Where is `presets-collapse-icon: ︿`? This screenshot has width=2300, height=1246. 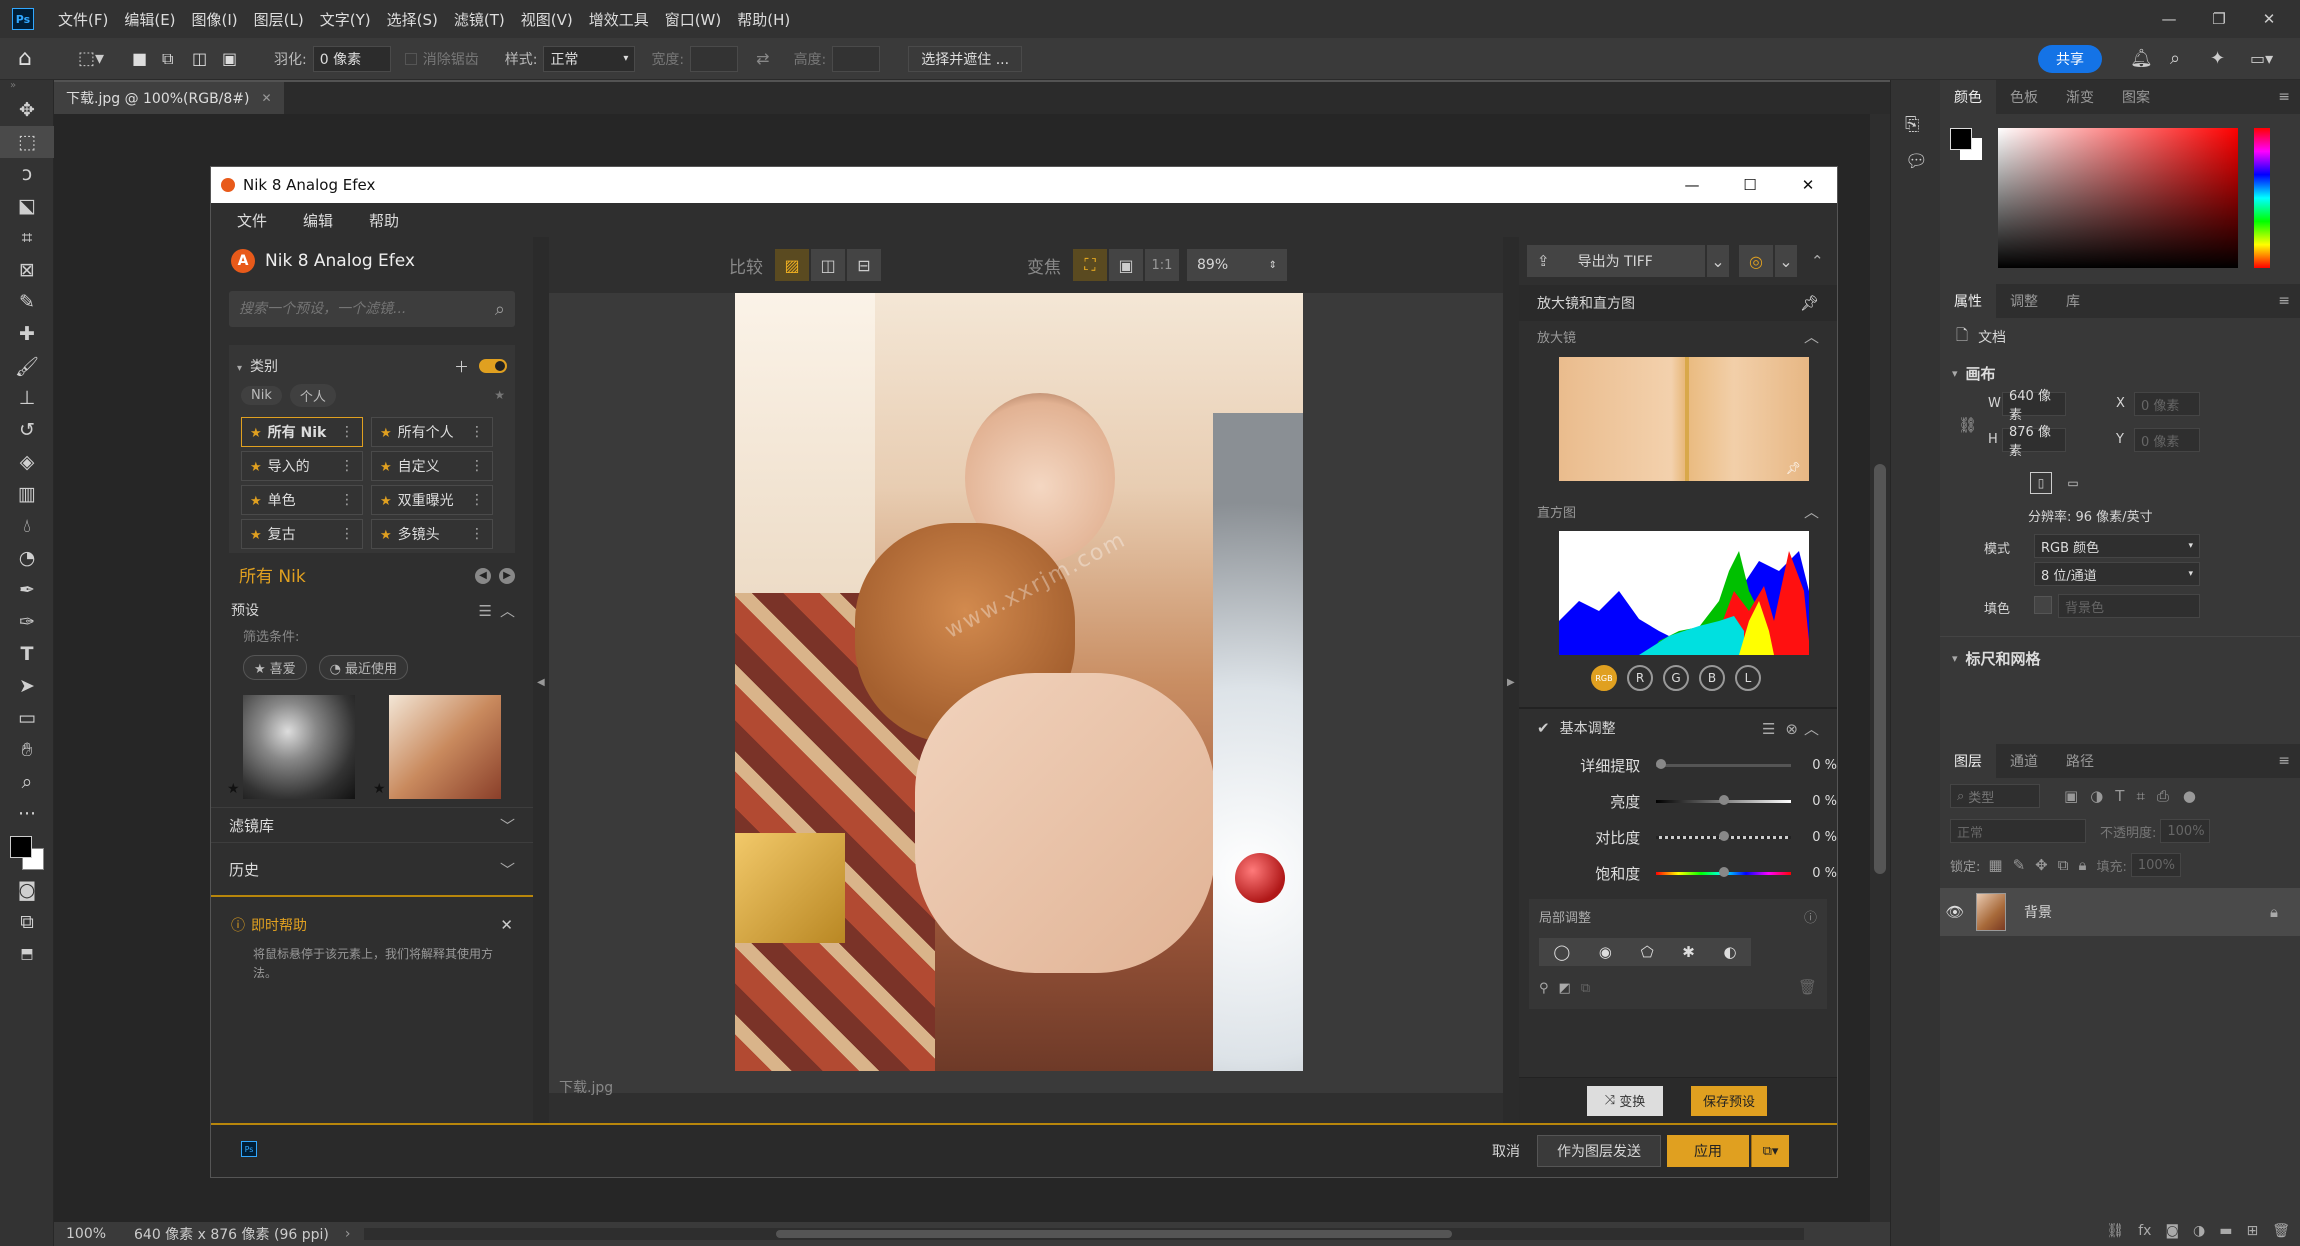 presets-collapse-icon: ︿ is located at coordinates (507, 611).